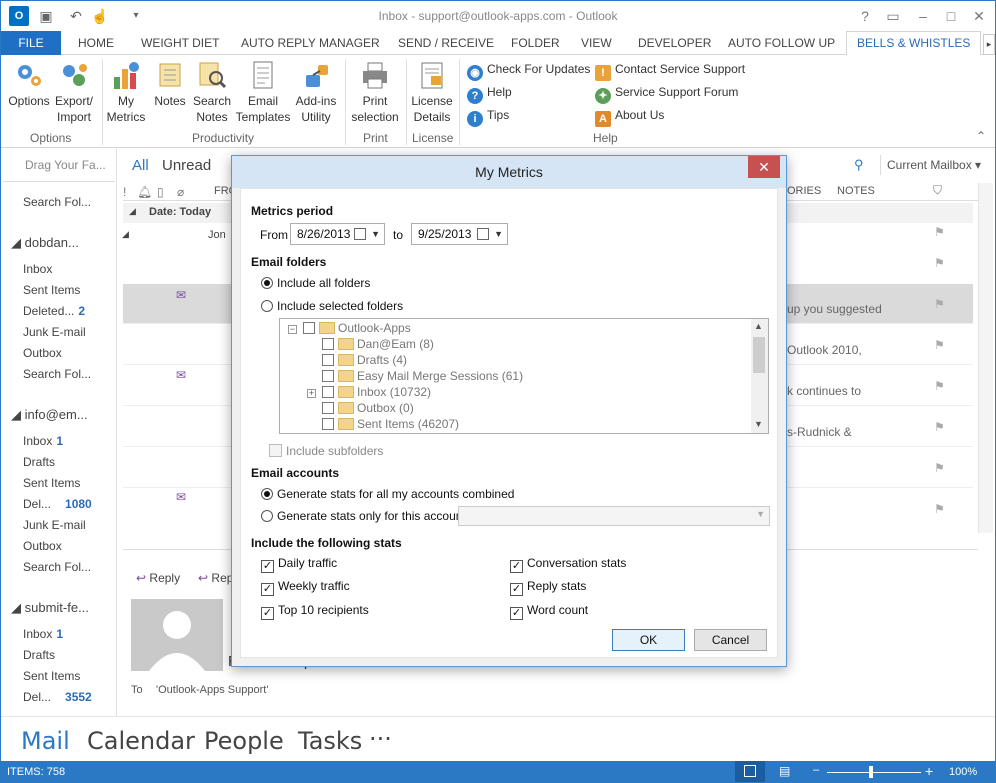 The width and height of the screenshot is (996, 783). Describe the element at coordinates (368, 408) in the screenshot. I see `tree-node: Outbox (0)` at that location.